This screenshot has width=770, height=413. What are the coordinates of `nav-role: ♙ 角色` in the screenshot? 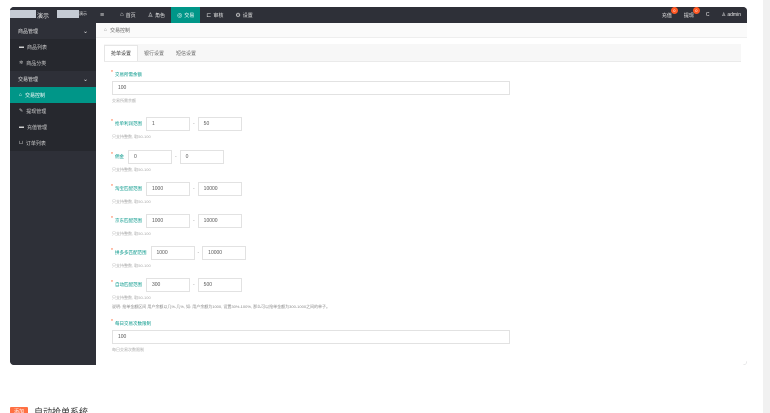 It's located at (156, 15).